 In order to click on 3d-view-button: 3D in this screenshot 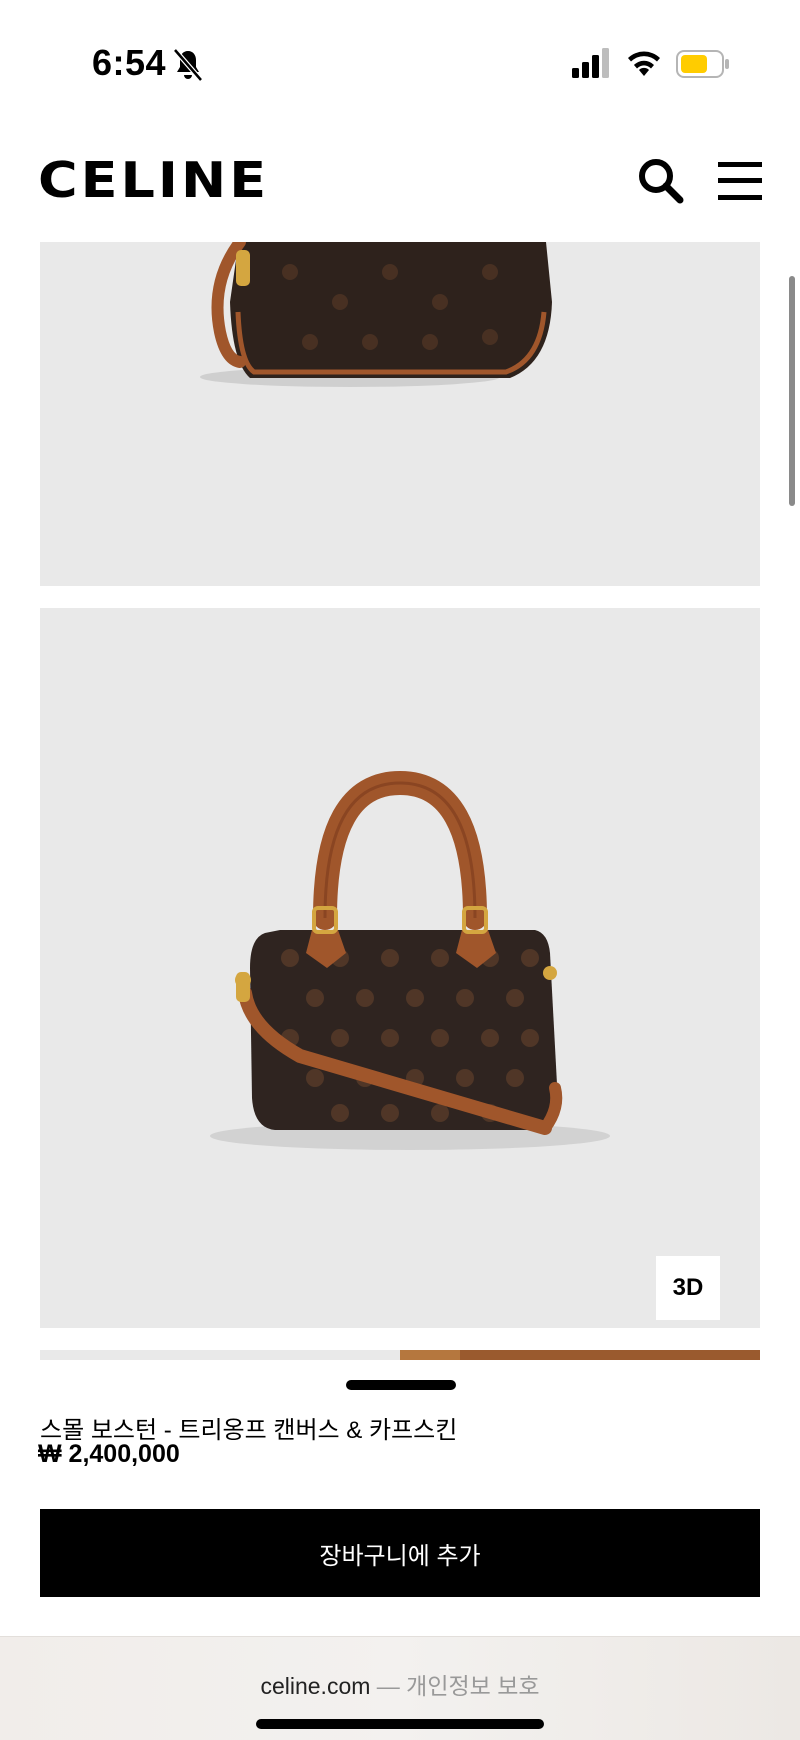, I will do `click(688, 1288)`.